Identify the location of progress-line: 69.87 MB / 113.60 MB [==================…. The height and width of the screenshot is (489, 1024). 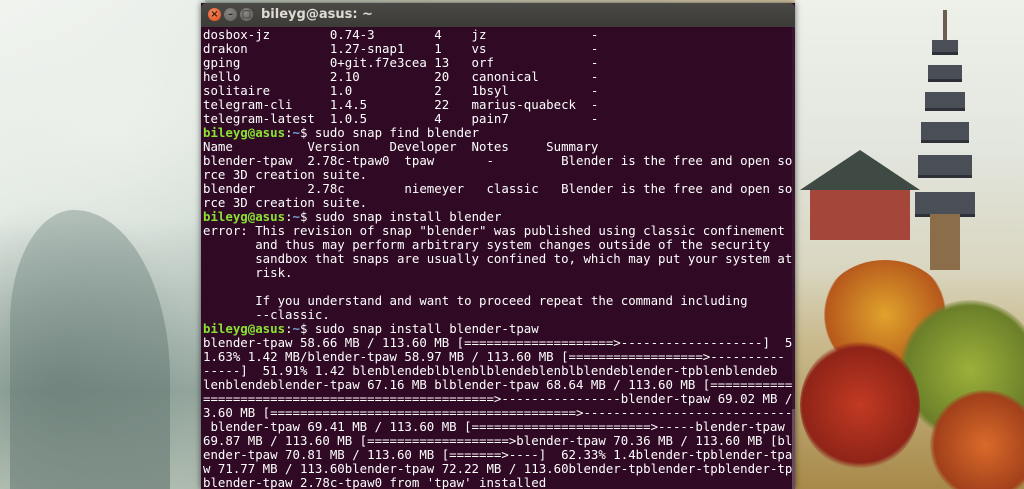
(498, 440).